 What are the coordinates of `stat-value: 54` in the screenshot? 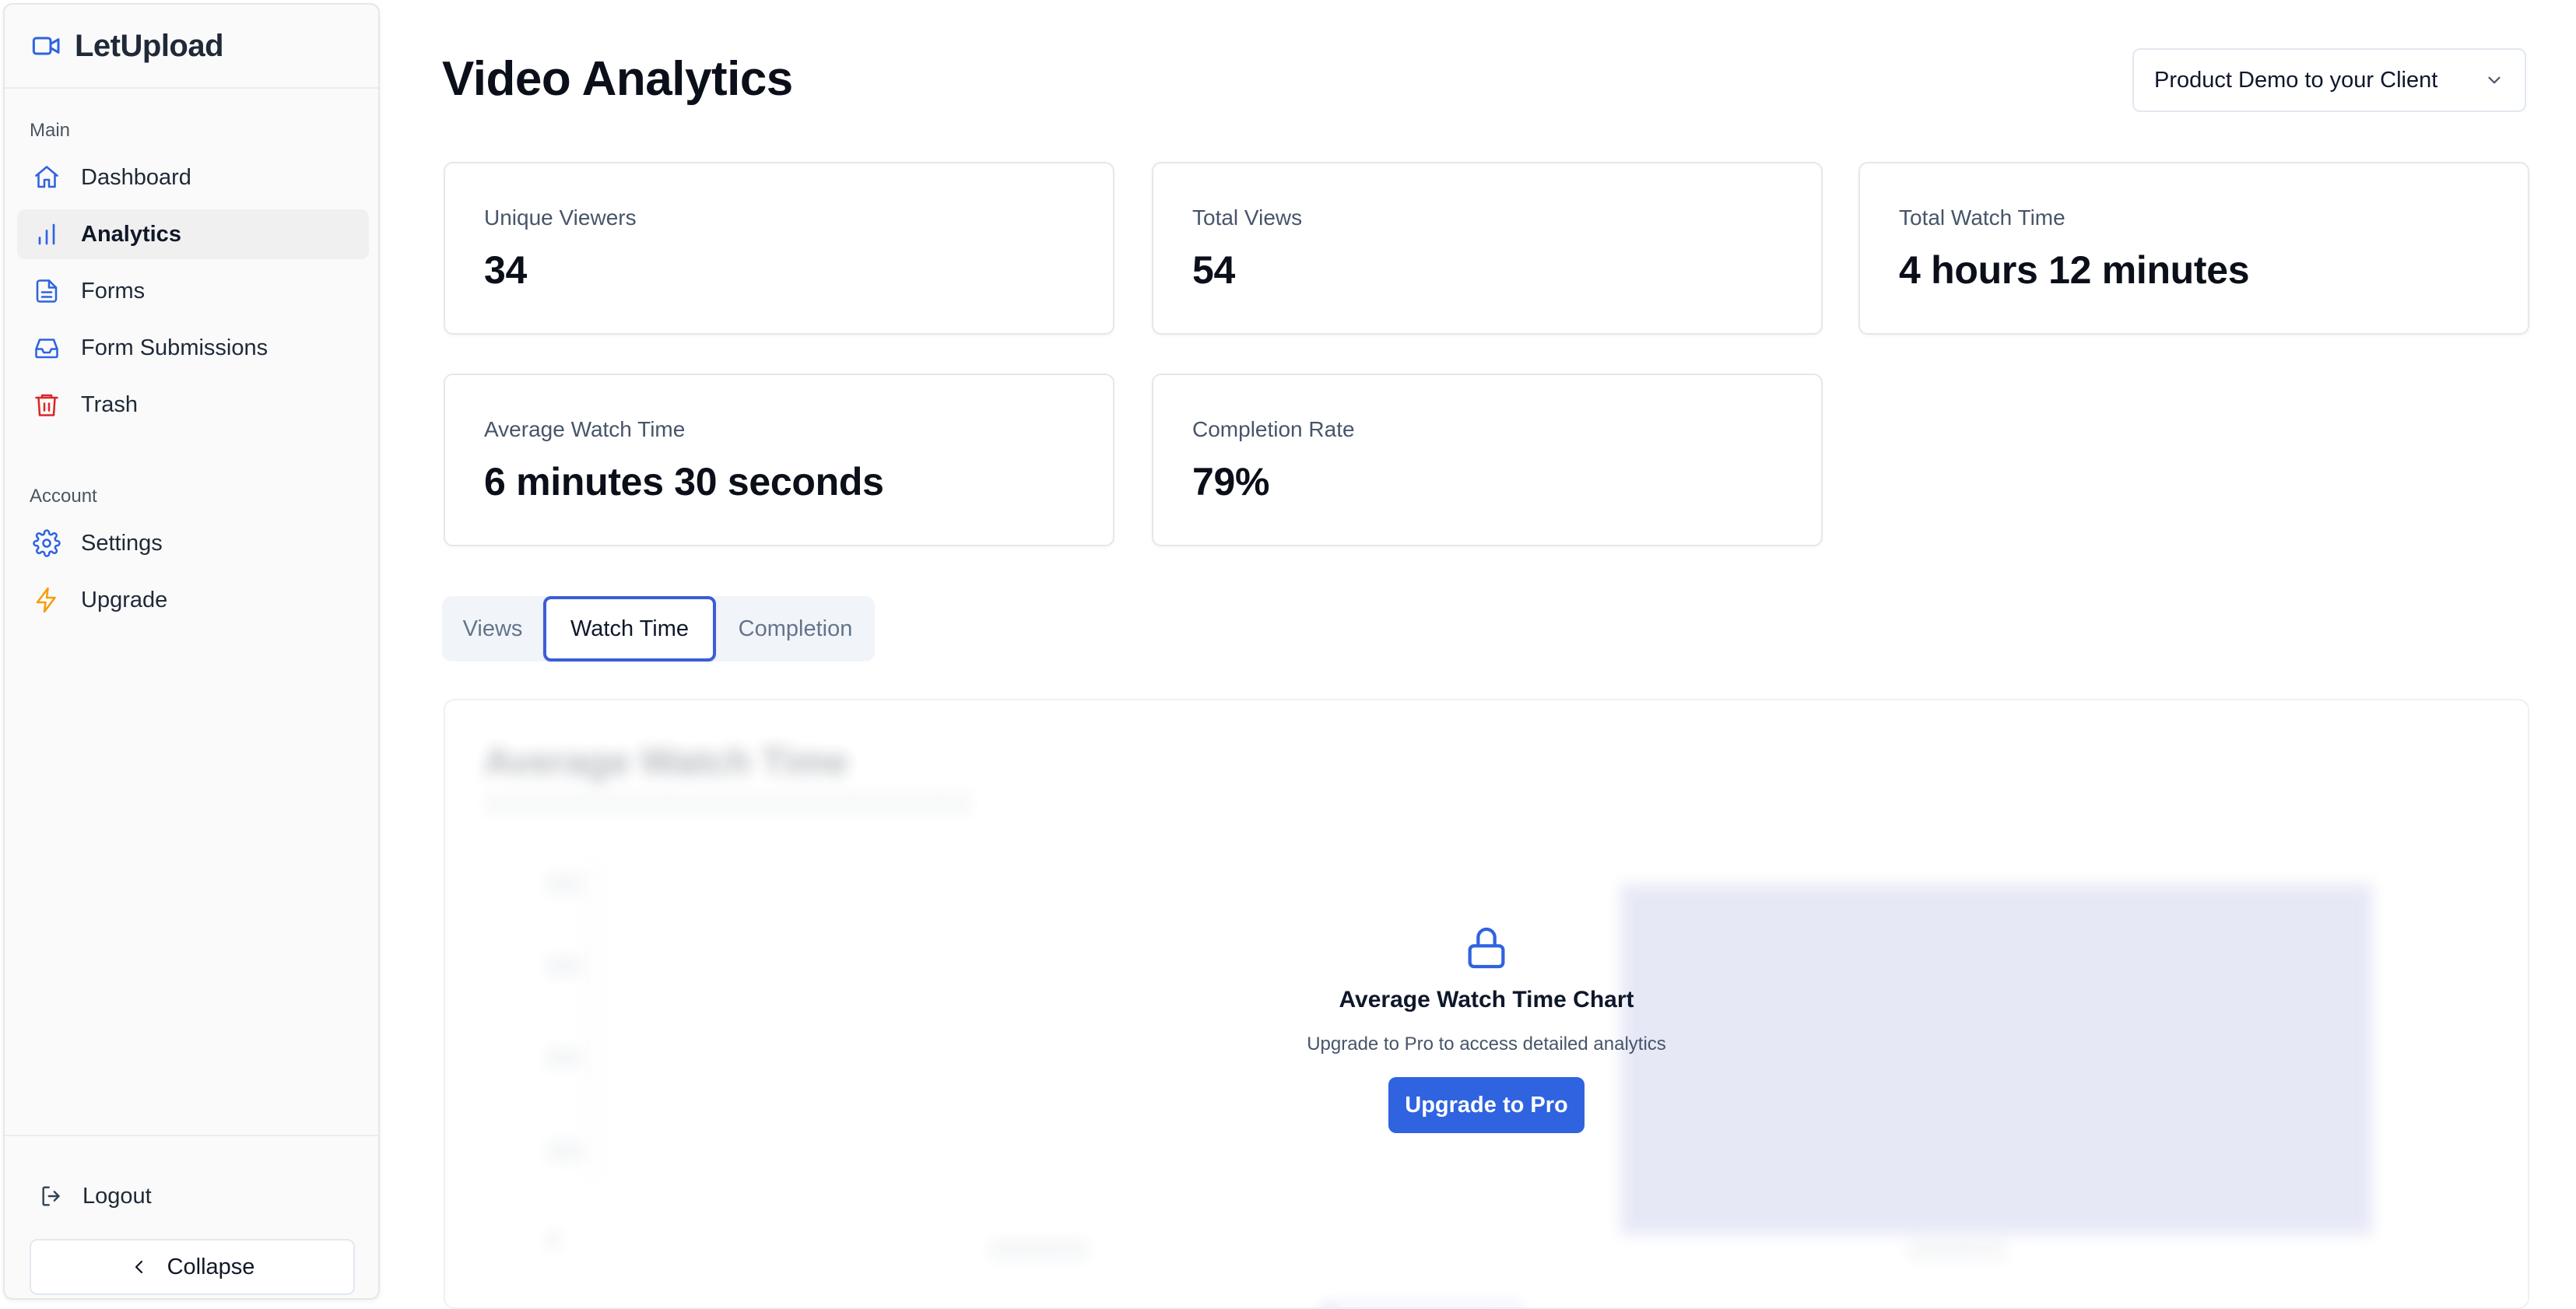 It's located at (1214, 270).